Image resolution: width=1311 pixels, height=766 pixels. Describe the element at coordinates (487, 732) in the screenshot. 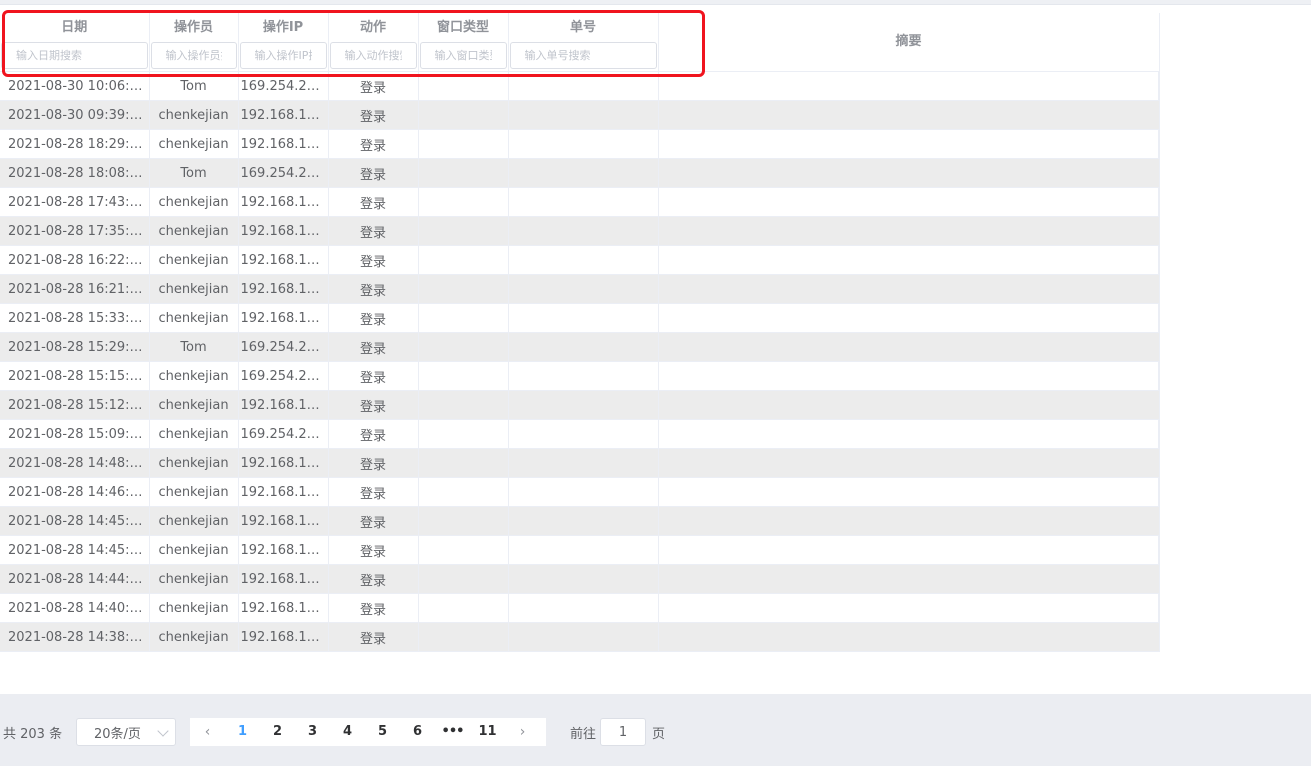

I see `page-button: 11` at that location.